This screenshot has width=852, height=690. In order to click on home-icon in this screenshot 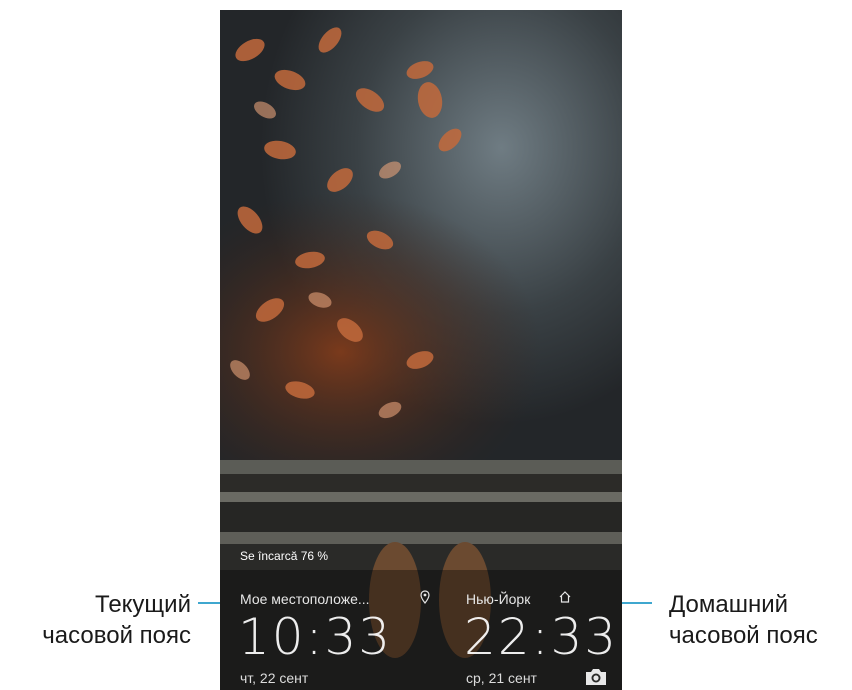, I will do `click(565, 597)`.